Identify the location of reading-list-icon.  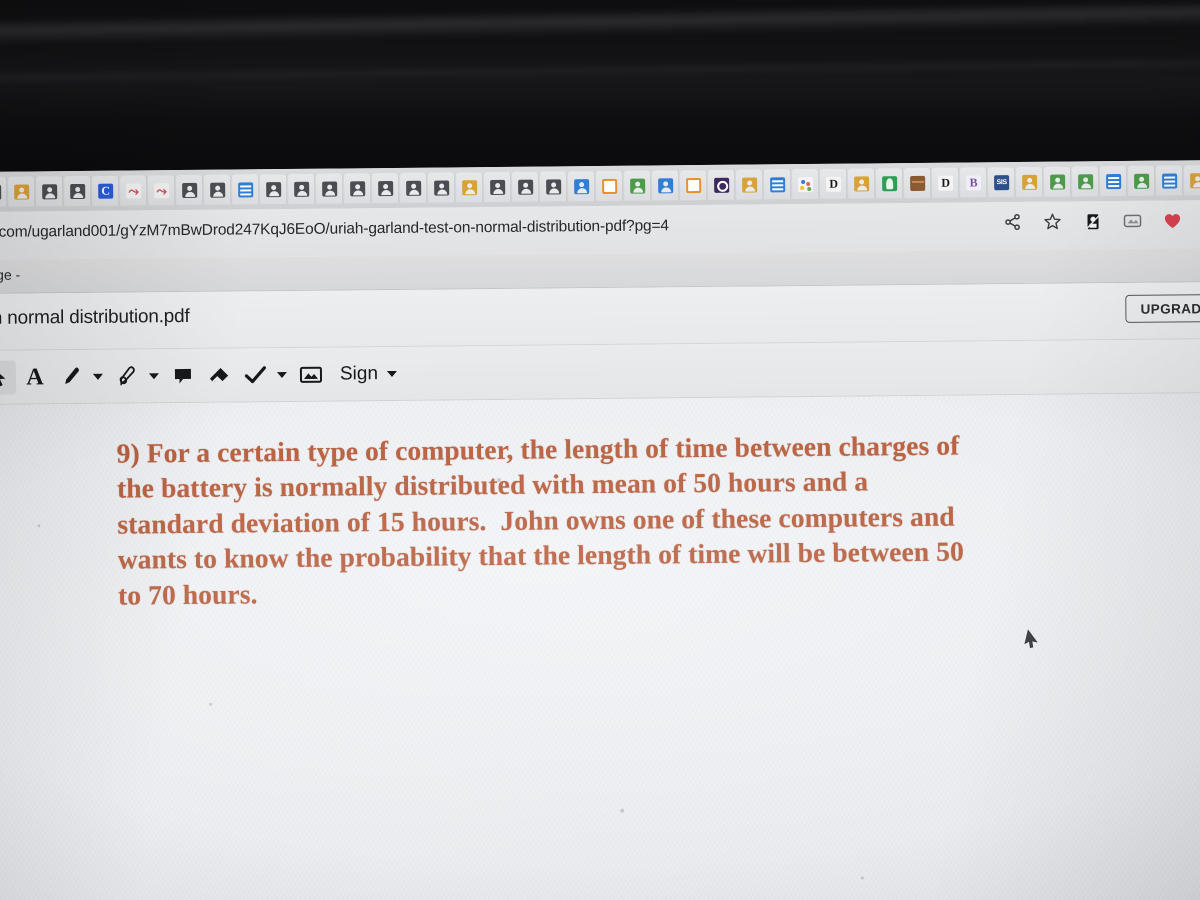
(1132, 221).